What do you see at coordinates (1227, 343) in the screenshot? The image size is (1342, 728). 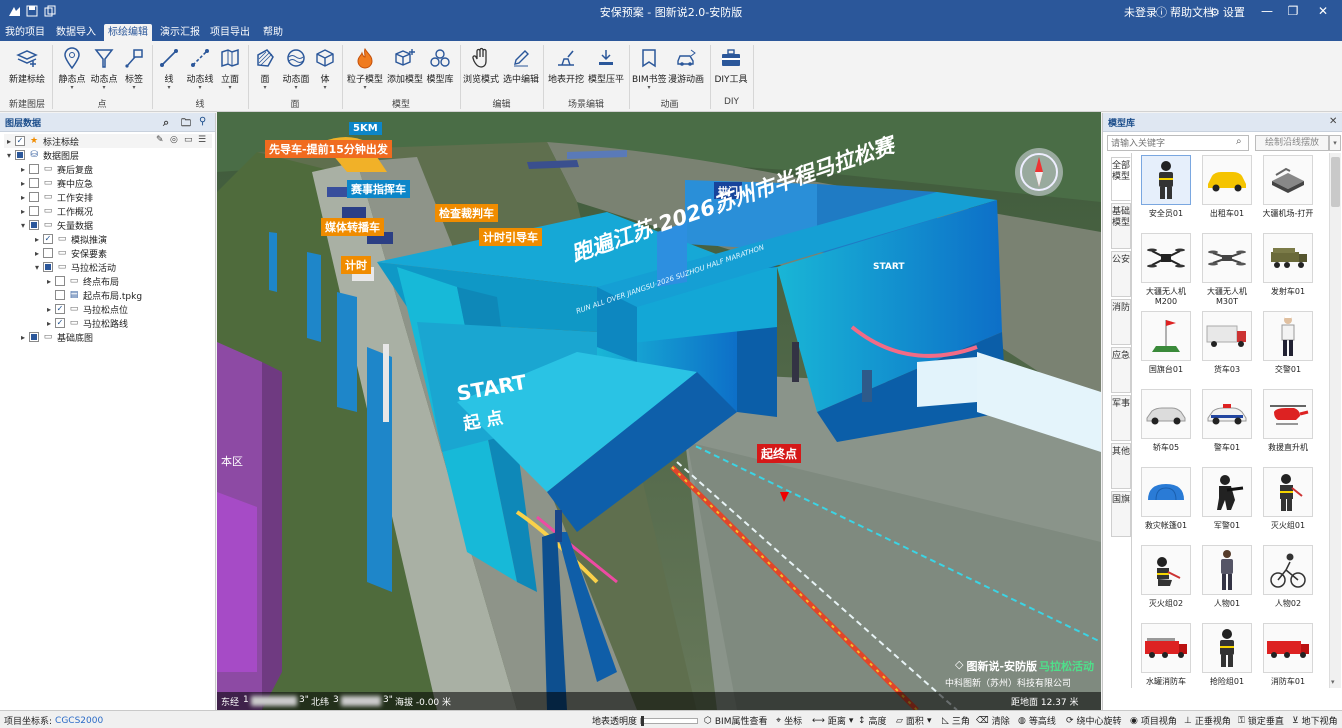 I see `model-item: 货车03` at bounding box center [1227, 343].